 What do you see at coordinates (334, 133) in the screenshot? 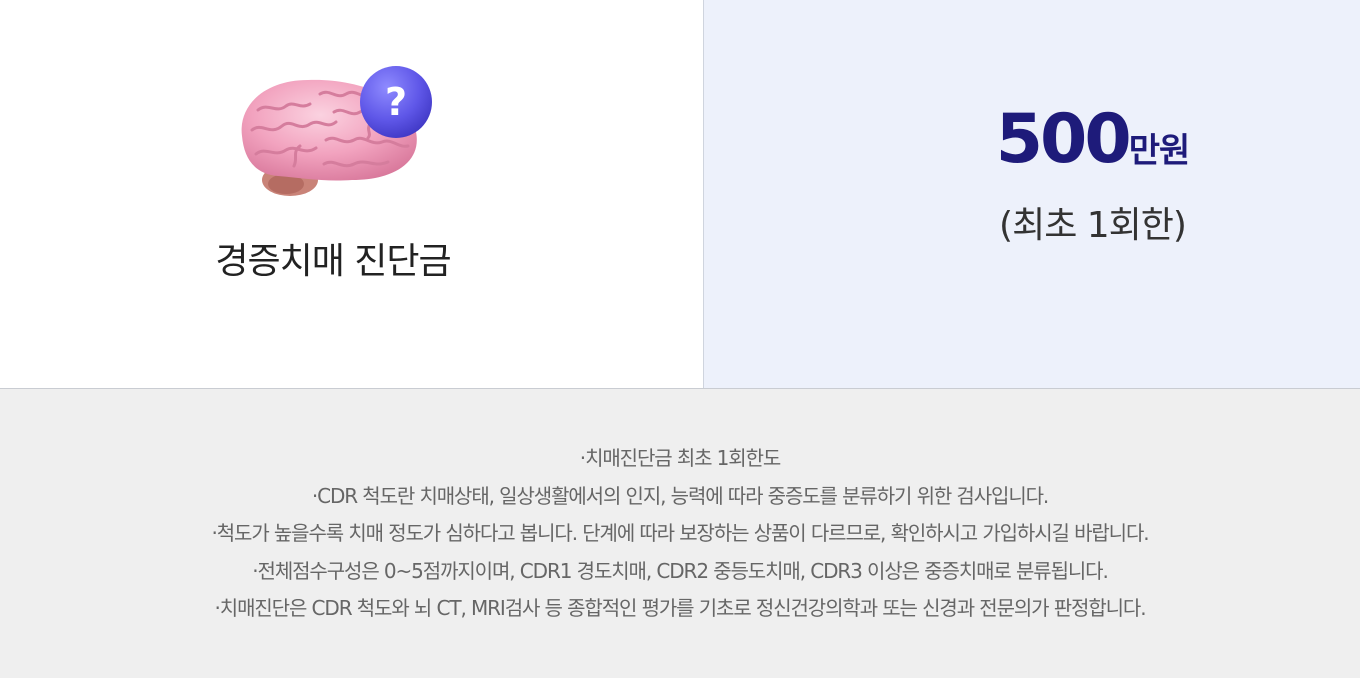
I see `brain-question-icon: ?` at bounding box center [334, 133].